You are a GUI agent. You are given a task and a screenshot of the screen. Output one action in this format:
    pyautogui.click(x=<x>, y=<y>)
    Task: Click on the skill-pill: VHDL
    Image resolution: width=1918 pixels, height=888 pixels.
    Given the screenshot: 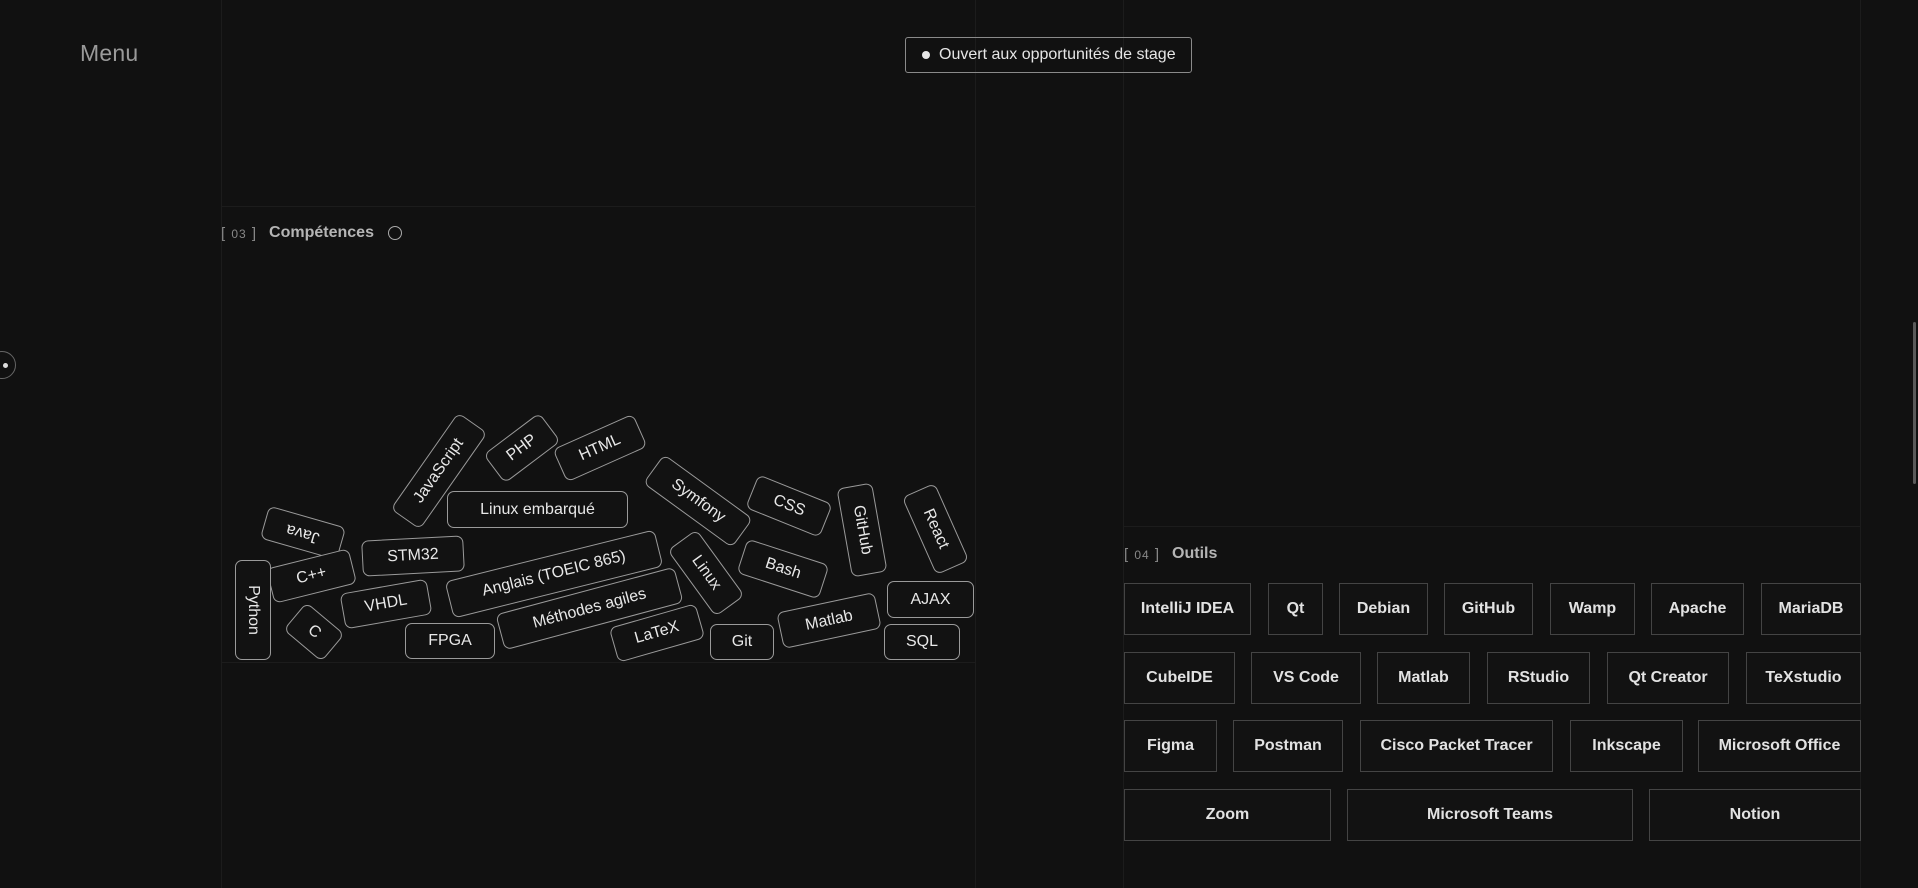 What is the action you would take?
    pyautogui.click(x=386, y=604)
    